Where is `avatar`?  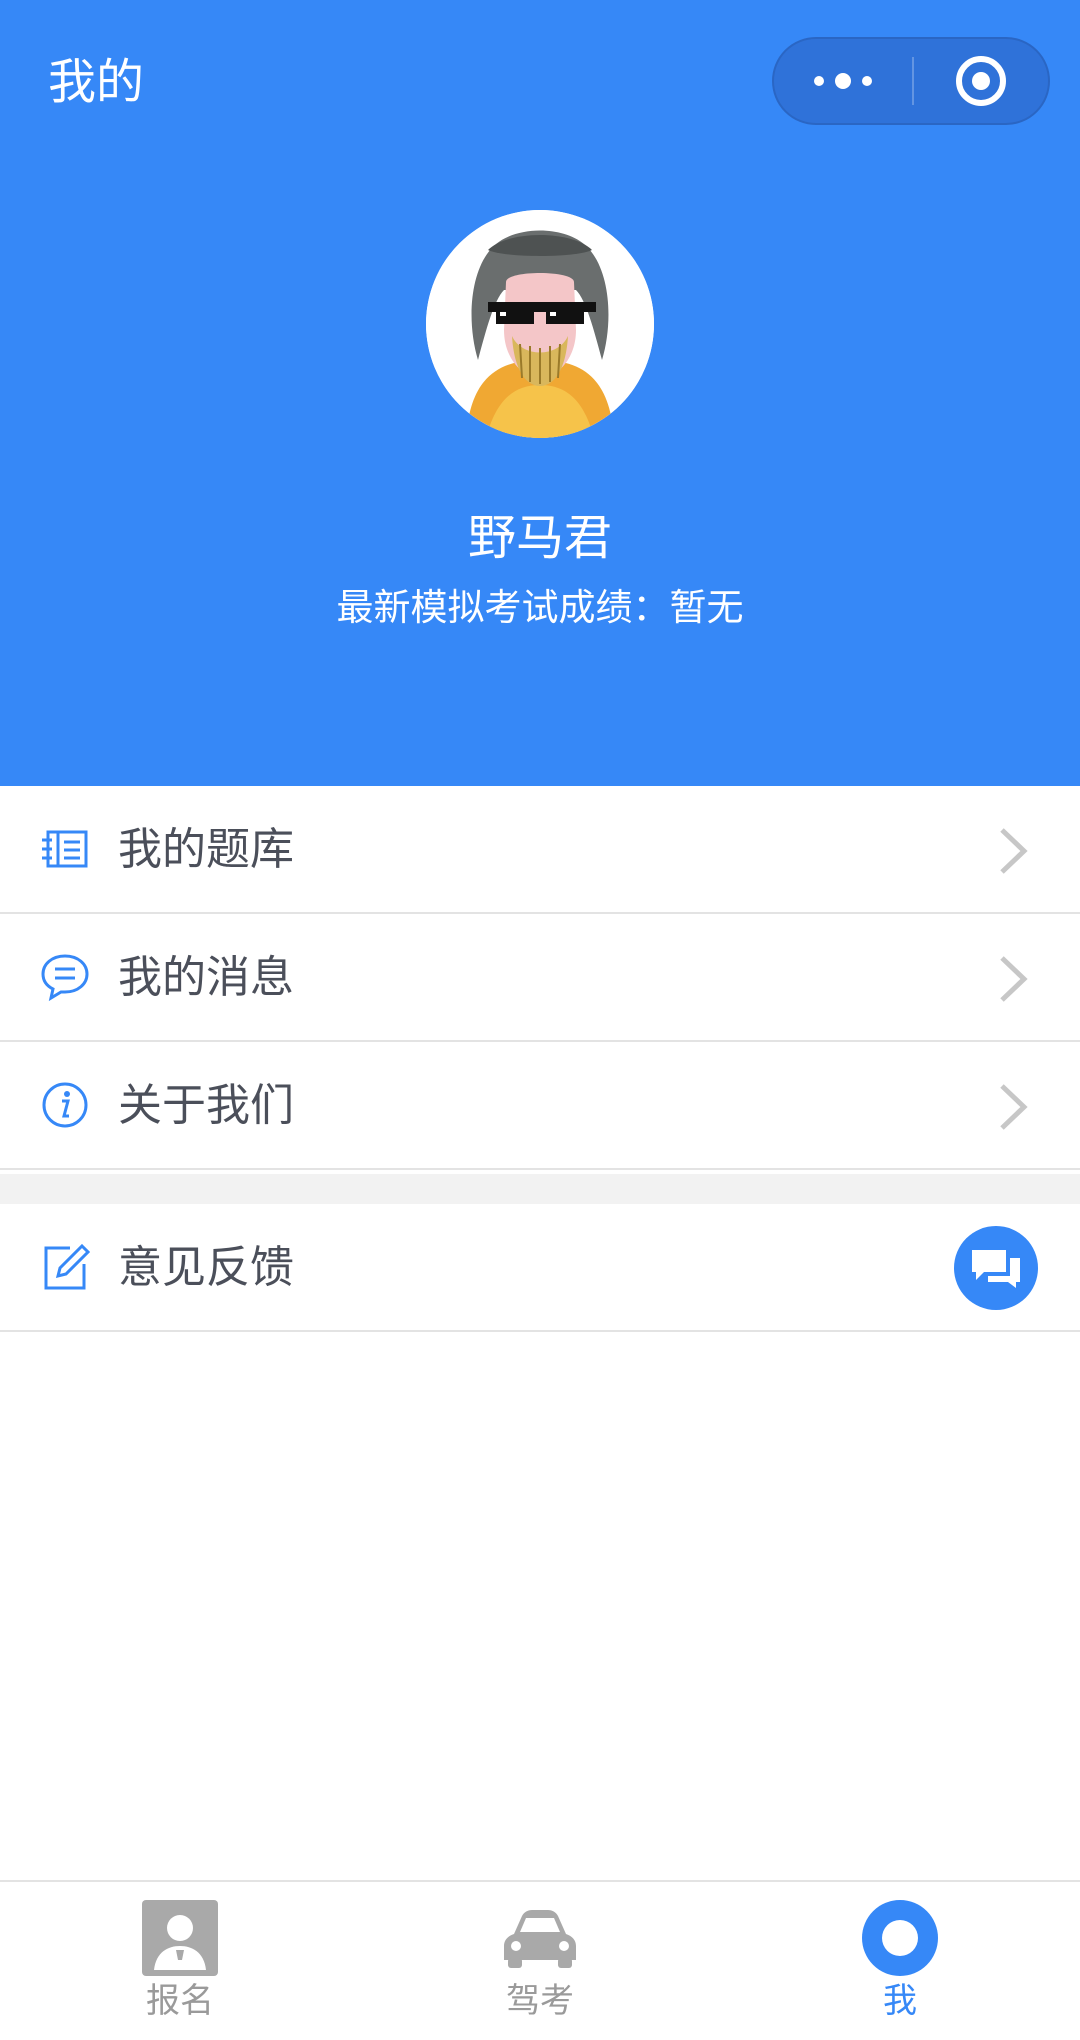 avatar is located at coordinates (540, 324).